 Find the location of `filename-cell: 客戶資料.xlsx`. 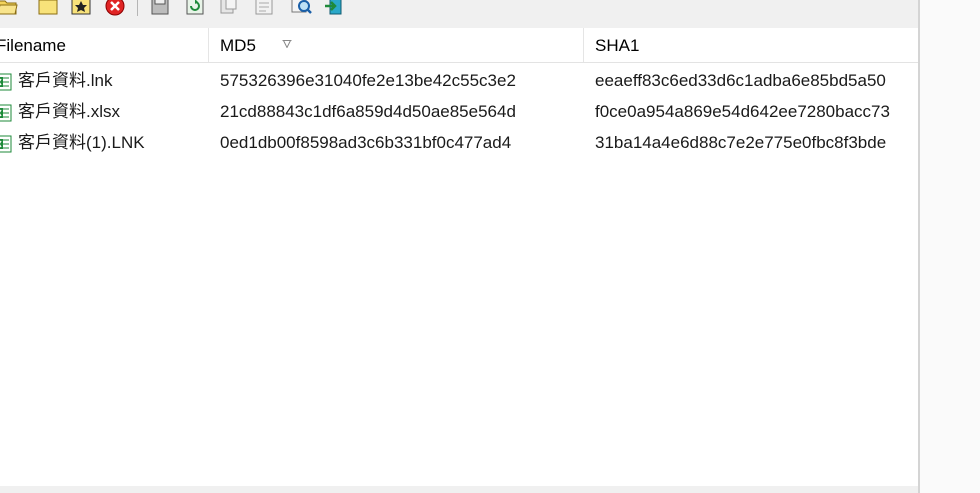

filename-cell: 客戶資料.xlsx is located at coordinates (69, 111).